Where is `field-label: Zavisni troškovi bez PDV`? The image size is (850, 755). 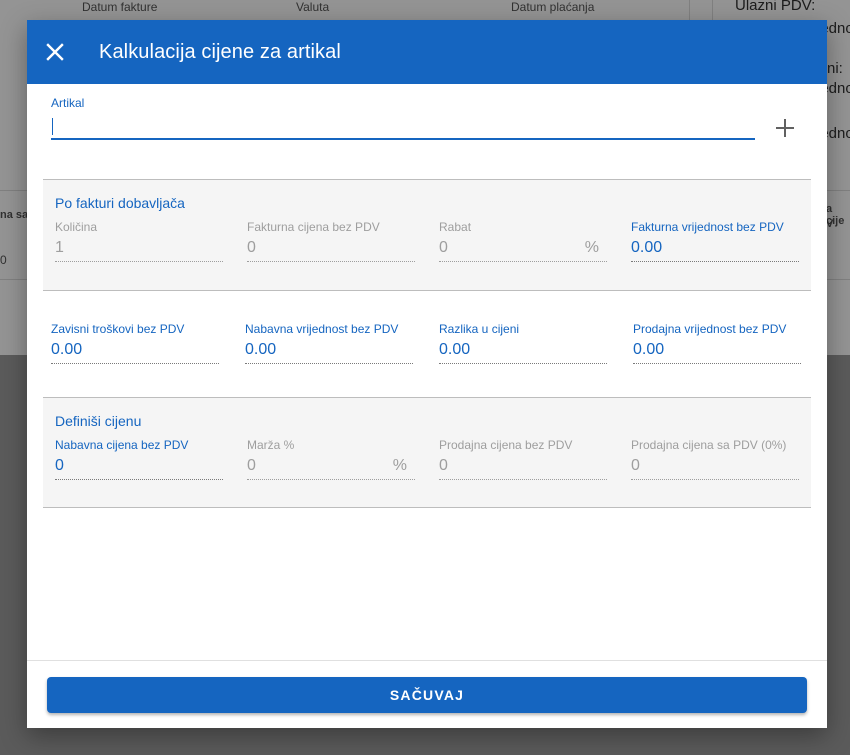 field-label: Zavisni troškovi bez PDV is located at coordinates (118, 329).